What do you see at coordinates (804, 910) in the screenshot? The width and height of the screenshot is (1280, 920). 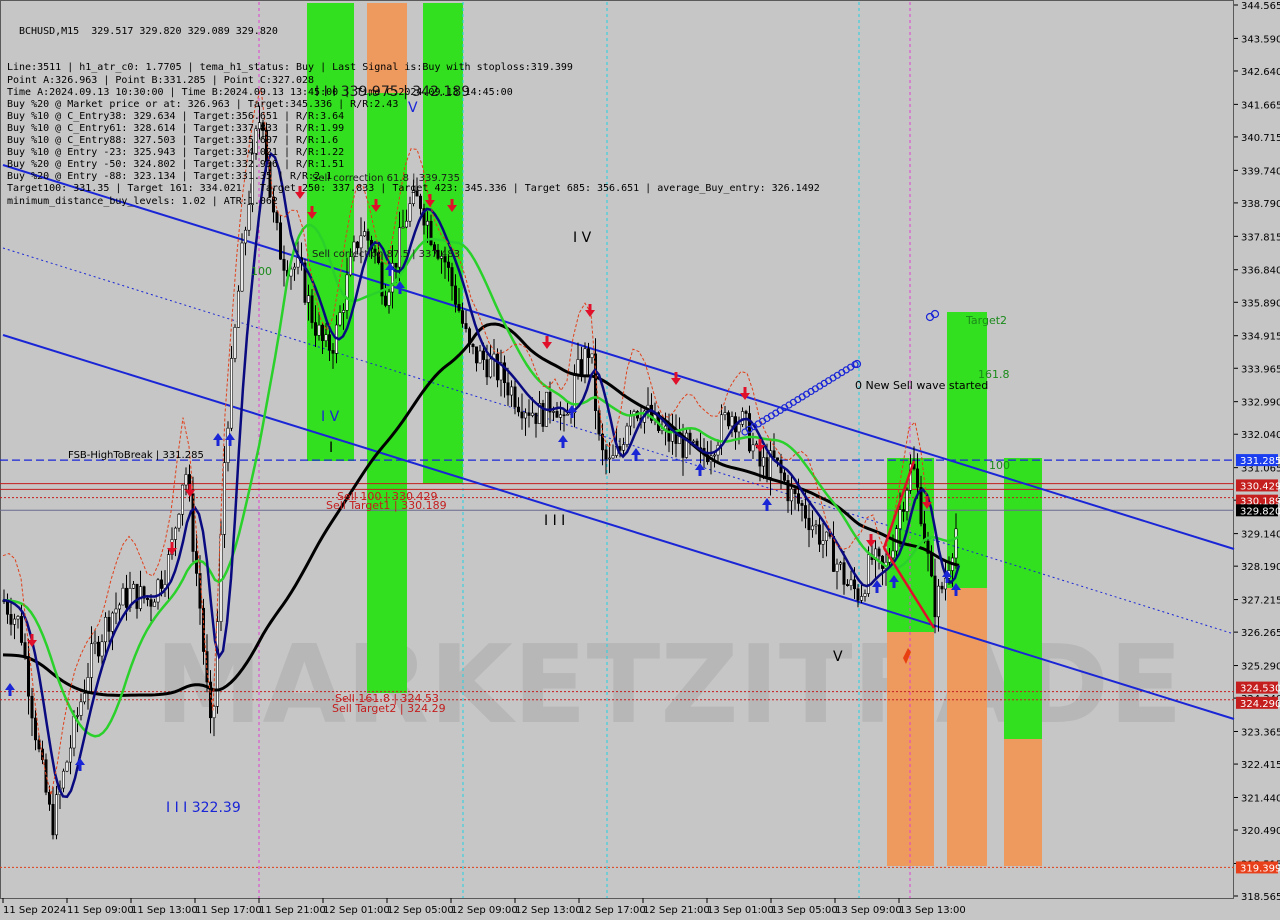 I see `time-tick-label: 13 Sep 05:00` at bounding box center [804, 910].